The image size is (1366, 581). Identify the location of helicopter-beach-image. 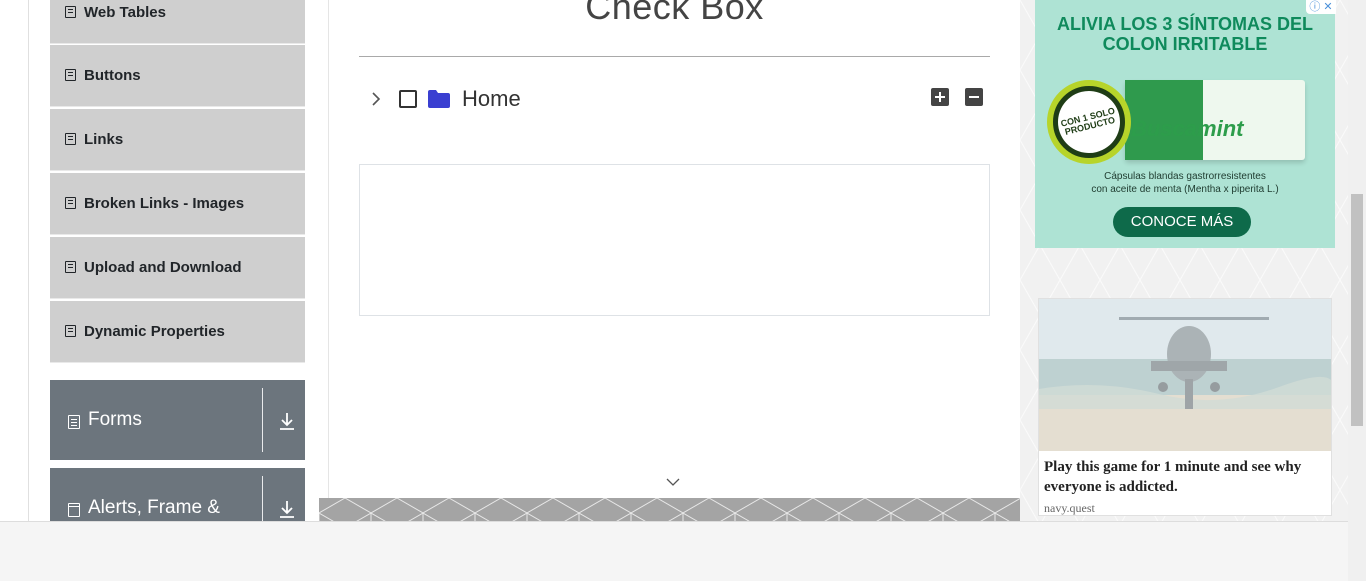
(1185, 375).